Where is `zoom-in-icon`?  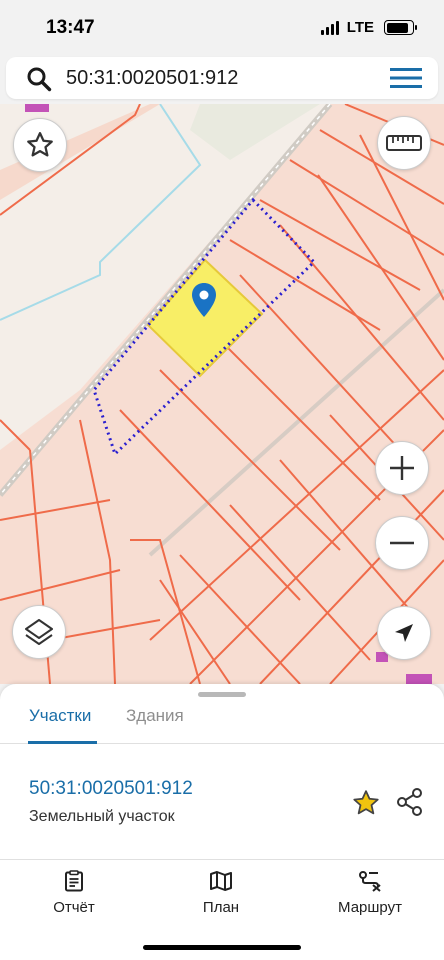
zoom-in-icon is located at coordinates (402, 468).